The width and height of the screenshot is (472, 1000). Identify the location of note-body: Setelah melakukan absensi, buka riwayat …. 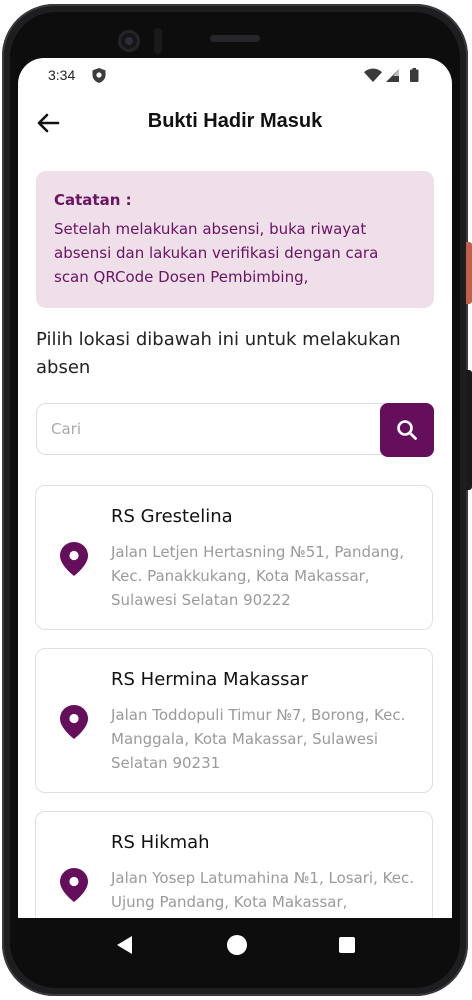
(216, 253).